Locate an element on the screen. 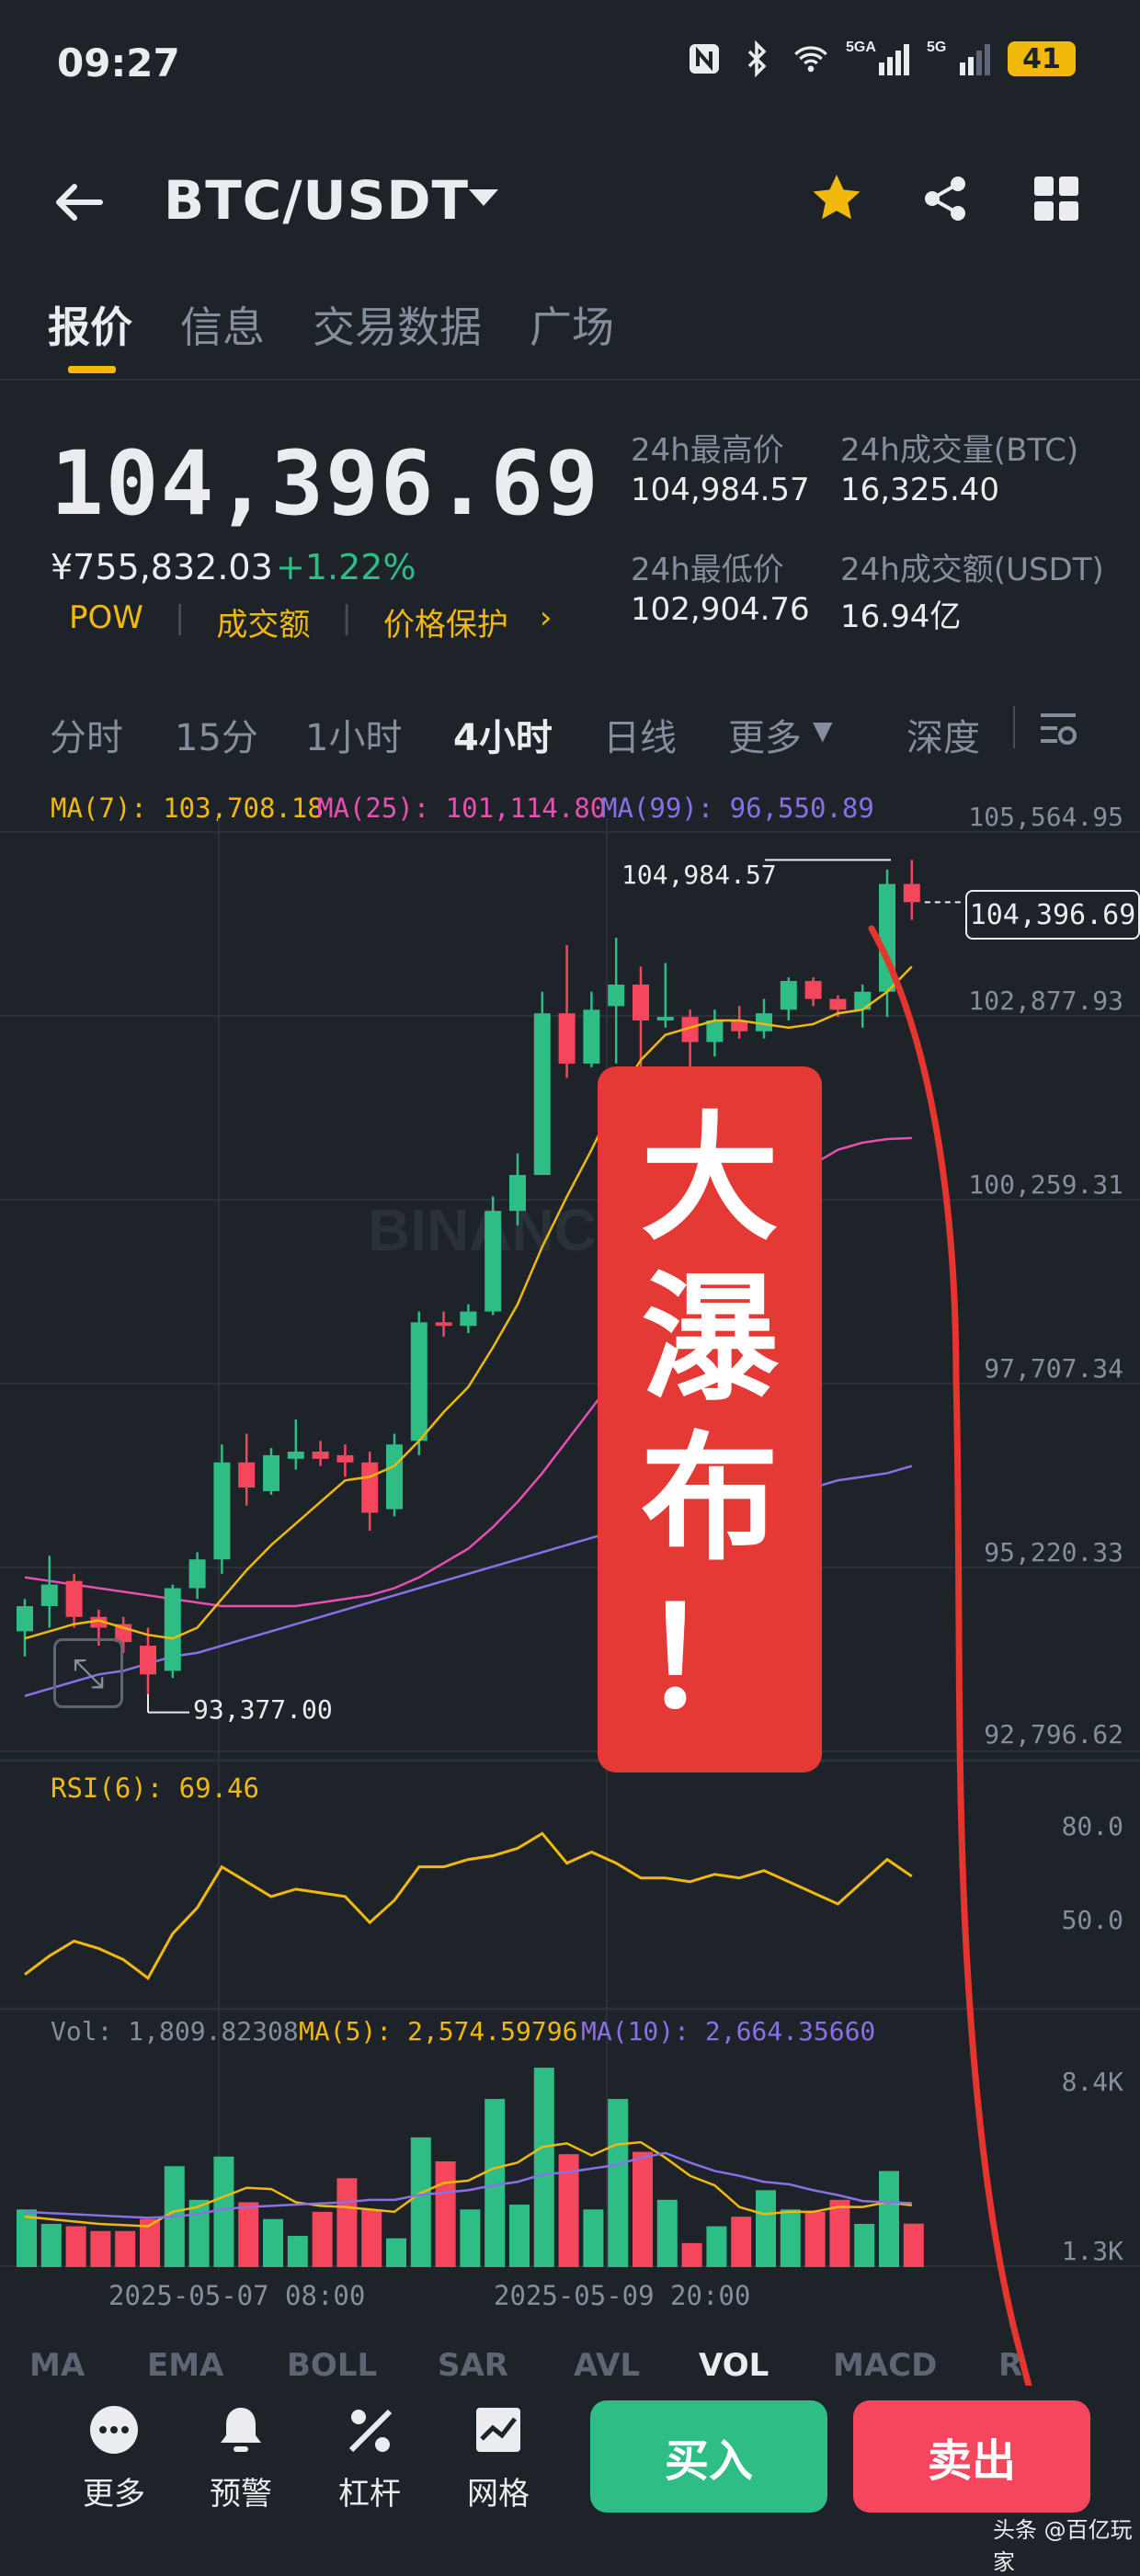  ind-tab-r: R is located at coordinates (1010, 2362).